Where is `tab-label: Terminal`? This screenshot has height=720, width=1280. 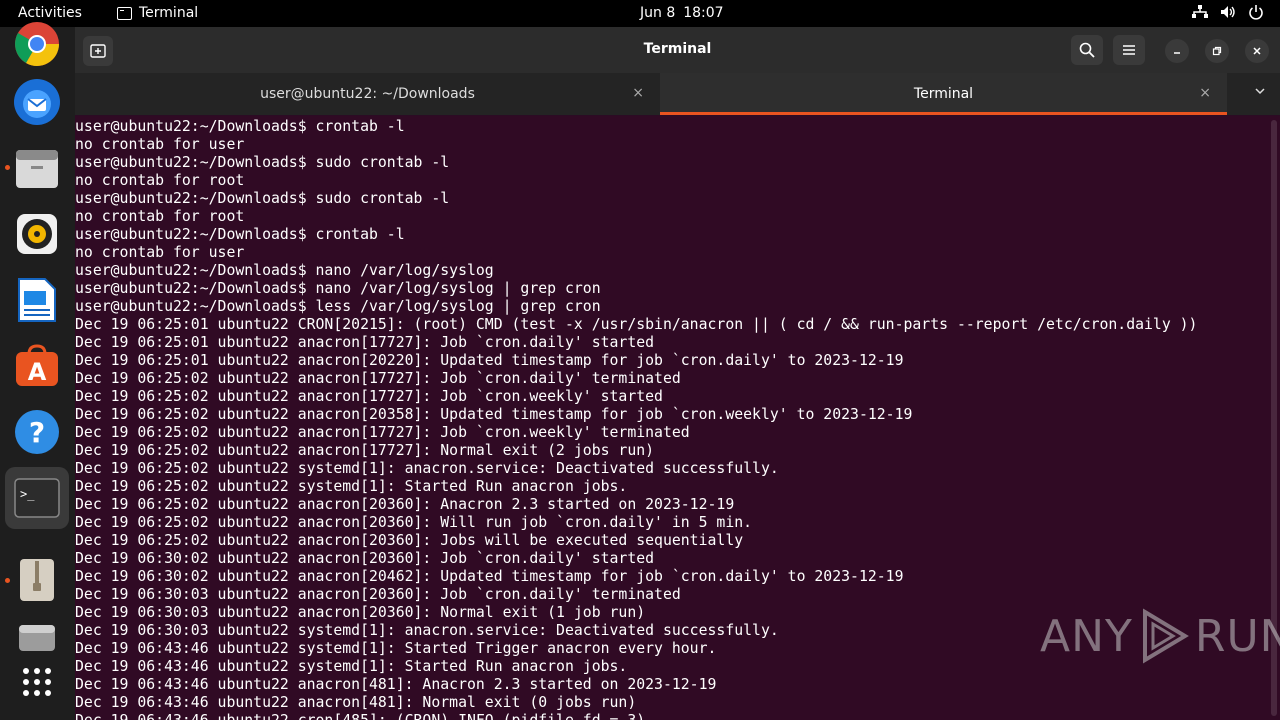
tab-label: Terminal is located at coordinates (943, 94).